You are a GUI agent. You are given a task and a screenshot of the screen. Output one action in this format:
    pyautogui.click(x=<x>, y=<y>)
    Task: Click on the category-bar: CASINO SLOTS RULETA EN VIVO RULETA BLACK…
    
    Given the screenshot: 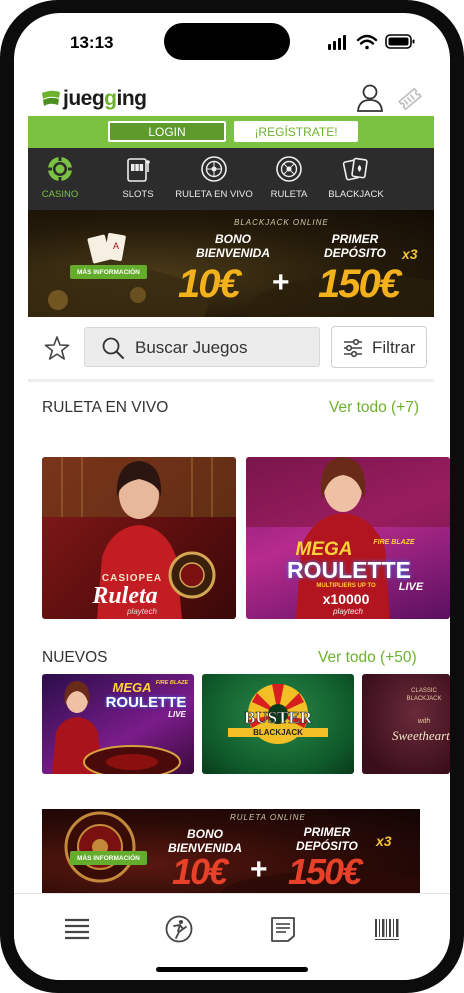 What is the action you would take?
    pyautogui.click(x=231, y=179)
    